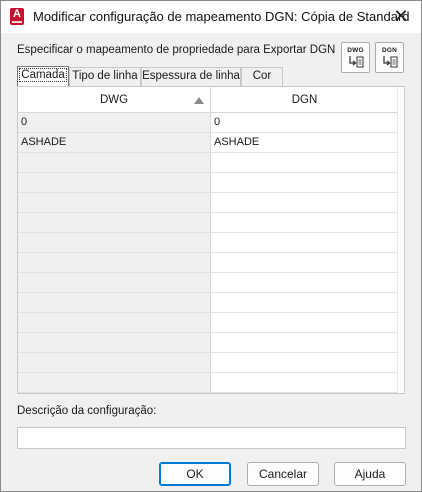 The width and height of the screenshot is (422, 492). I want to click on description-label-text: Descrição da configuração:, so click(87, 411).